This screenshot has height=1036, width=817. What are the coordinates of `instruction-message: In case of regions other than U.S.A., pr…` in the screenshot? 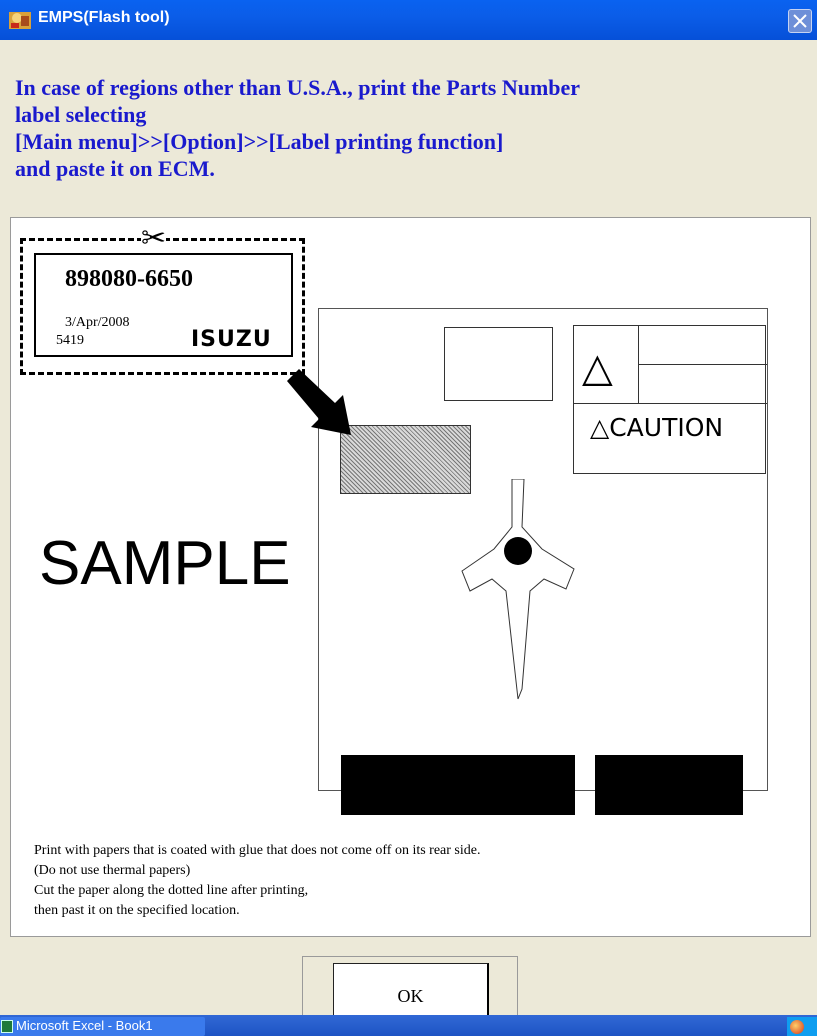 It's located at (415, 128).